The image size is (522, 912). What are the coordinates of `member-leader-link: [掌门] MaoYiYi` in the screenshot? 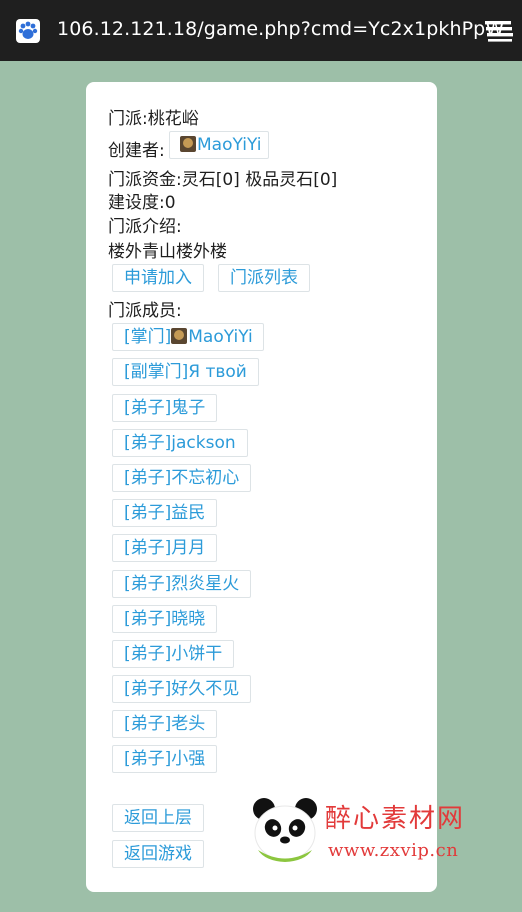 It's located at (188, 337).